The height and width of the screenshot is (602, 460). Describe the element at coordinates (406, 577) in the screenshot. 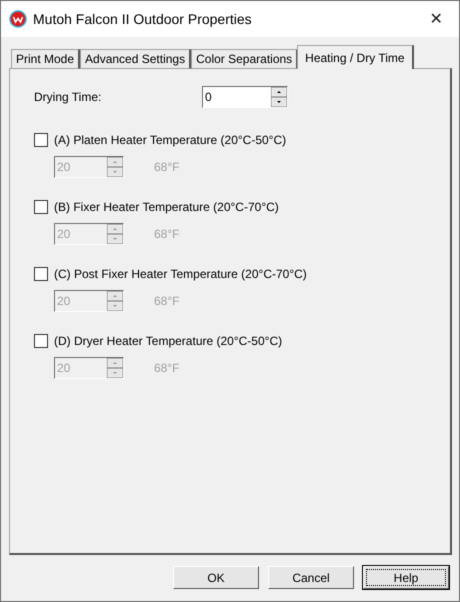

I see `dialog-button: Help` at that location.